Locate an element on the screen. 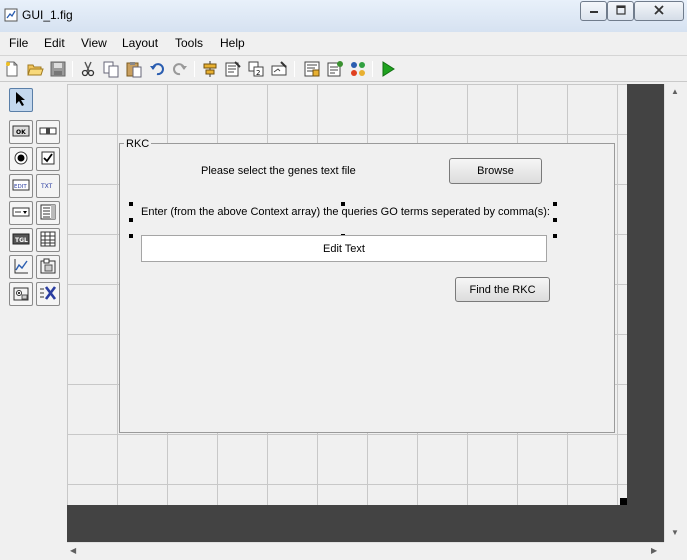 The width and height of the screenshot is (687, 560). menu-view: View is located at coordinates (94, 43).